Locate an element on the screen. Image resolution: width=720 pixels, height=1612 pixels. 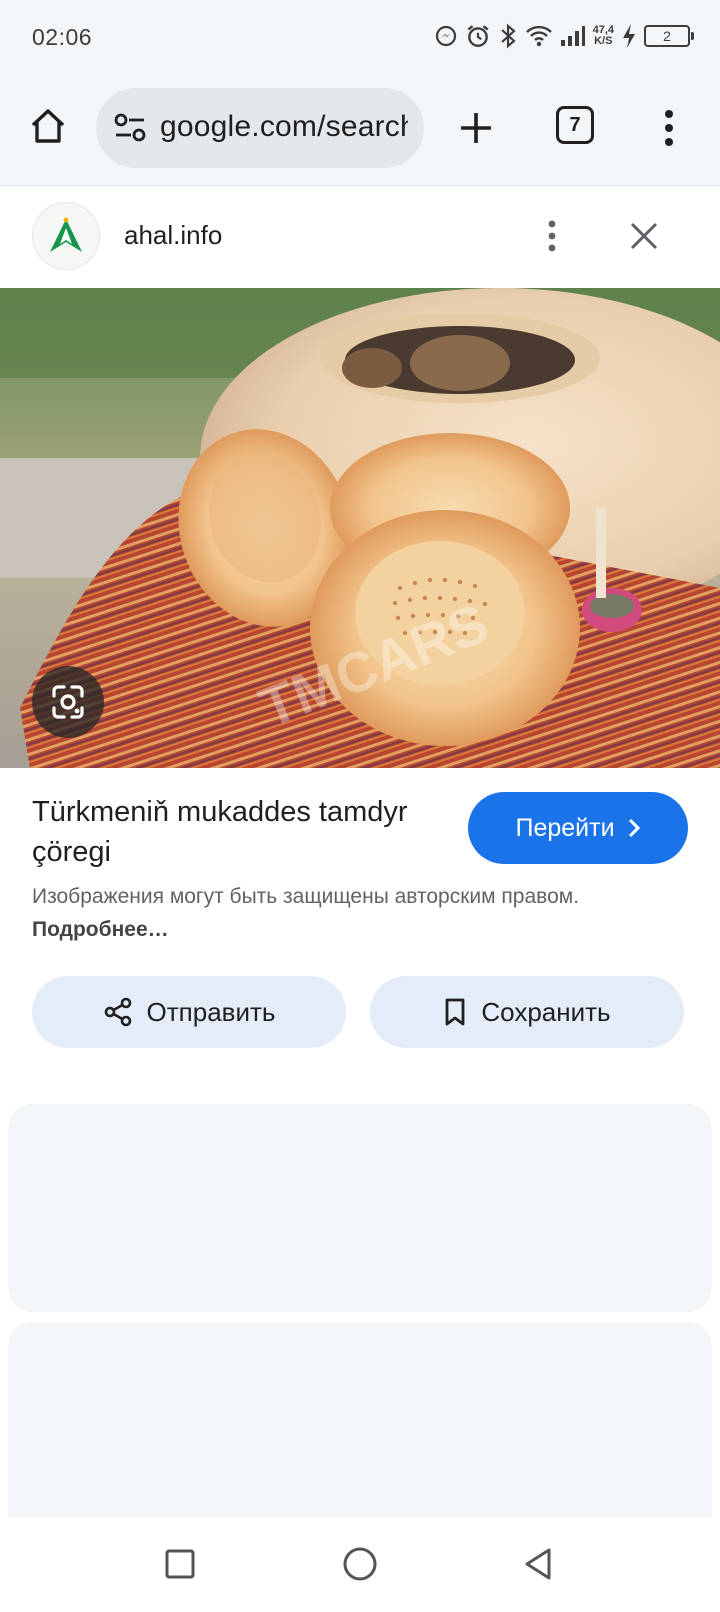
battery-indicator: 2 is located at coordinates (669, 36).